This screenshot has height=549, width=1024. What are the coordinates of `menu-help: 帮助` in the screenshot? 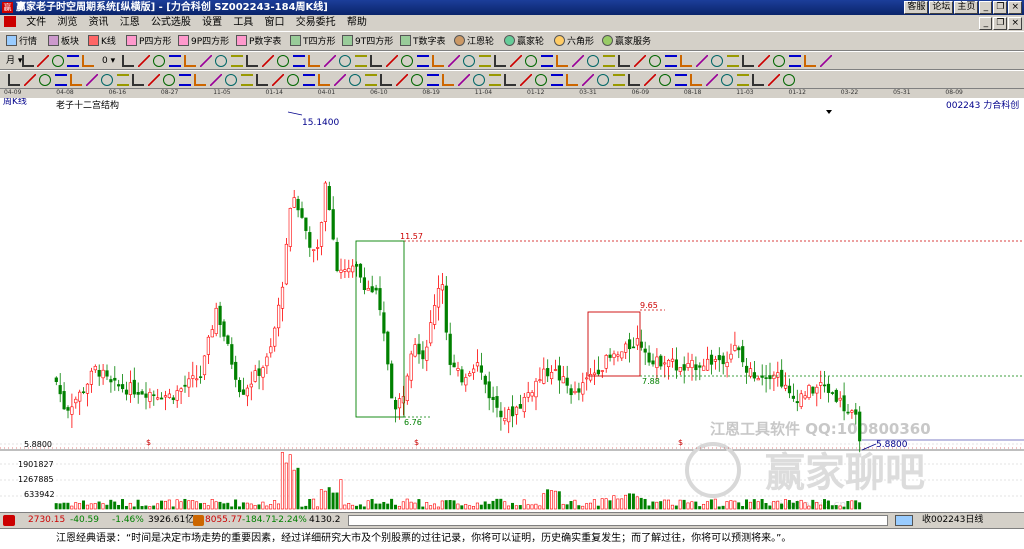 It's located at (357, 23).